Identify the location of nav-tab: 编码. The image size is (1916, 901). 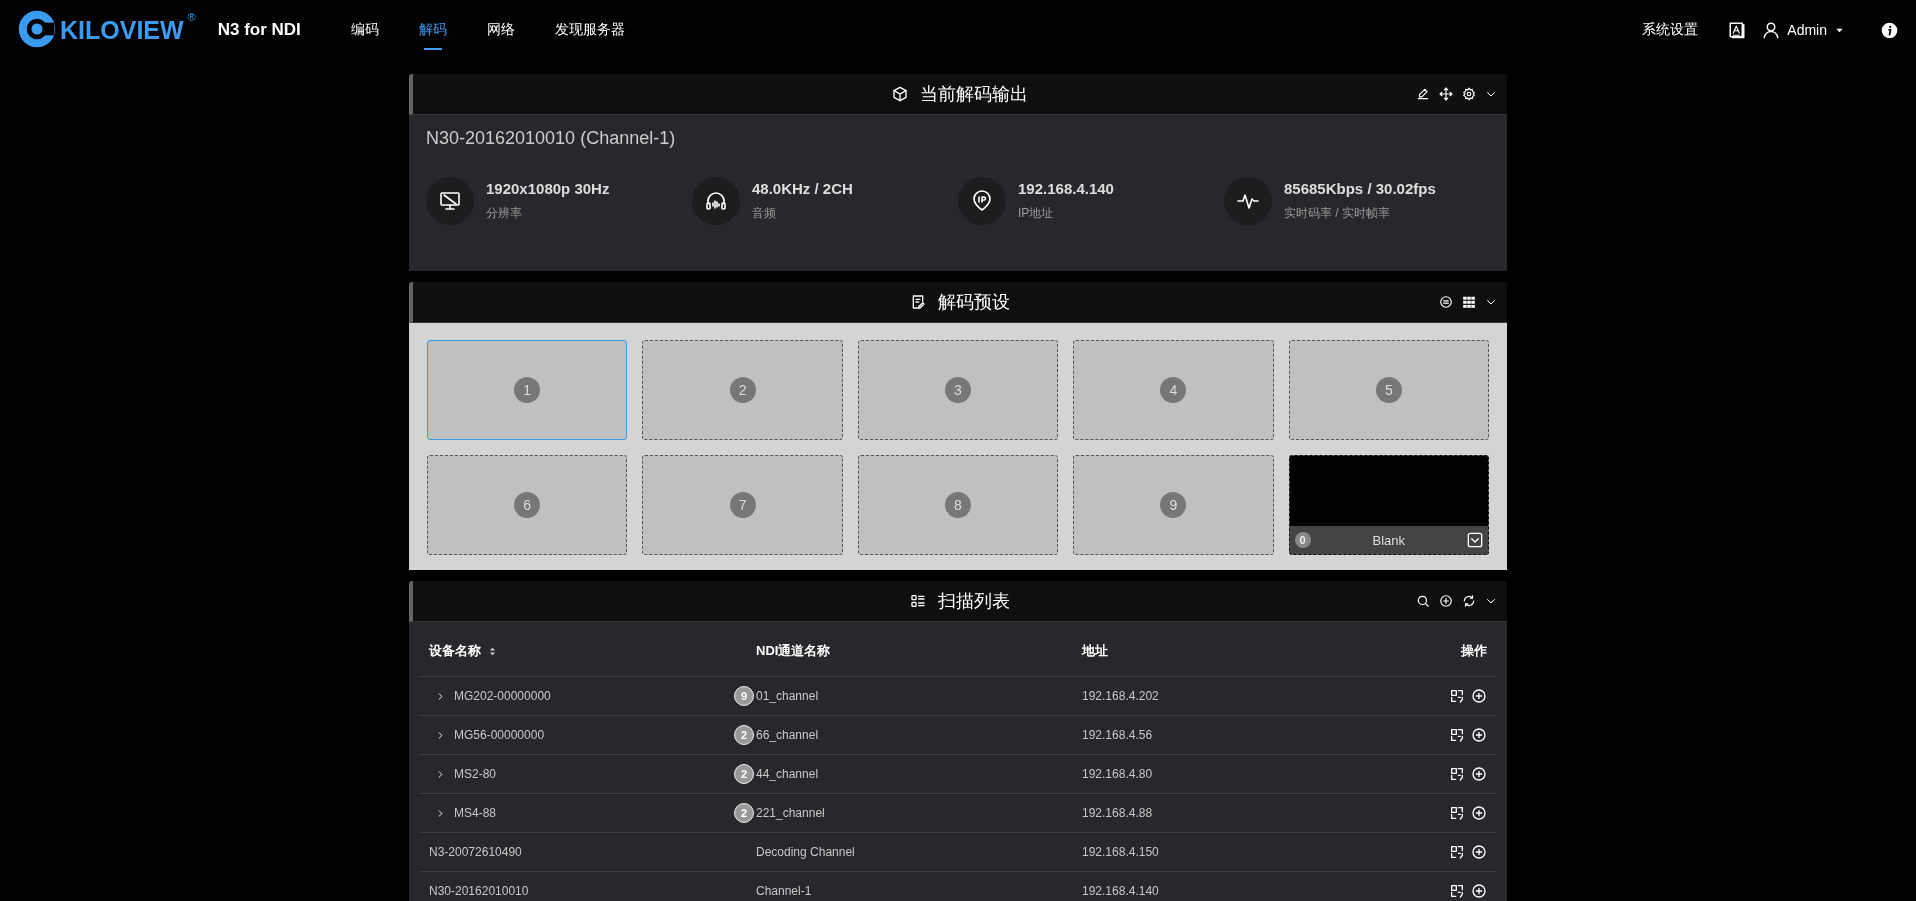
(364, 30).